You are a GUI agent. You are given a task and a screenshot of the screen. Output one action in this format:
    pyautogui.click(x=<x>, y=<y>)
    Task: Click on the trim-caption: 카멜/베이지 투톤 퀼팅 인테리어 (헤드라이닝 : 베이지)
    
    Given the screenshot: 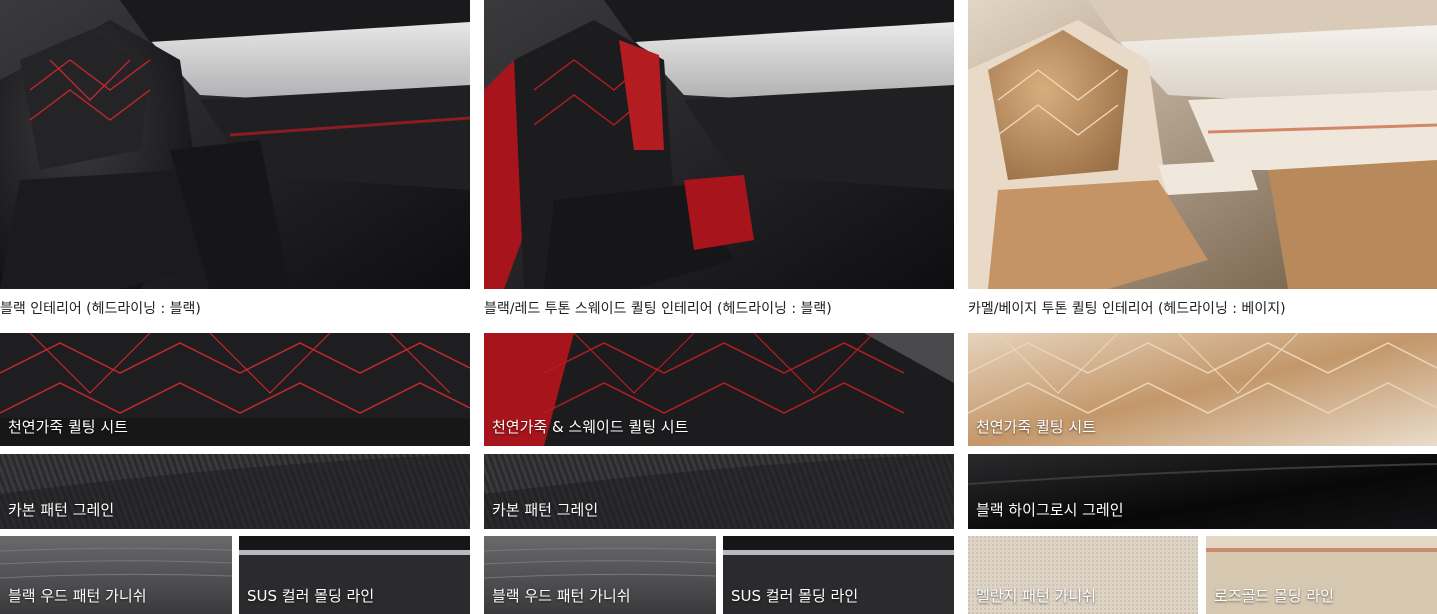 What is the action you would take?
    pyautogui.click(x=1127, y=309)
    